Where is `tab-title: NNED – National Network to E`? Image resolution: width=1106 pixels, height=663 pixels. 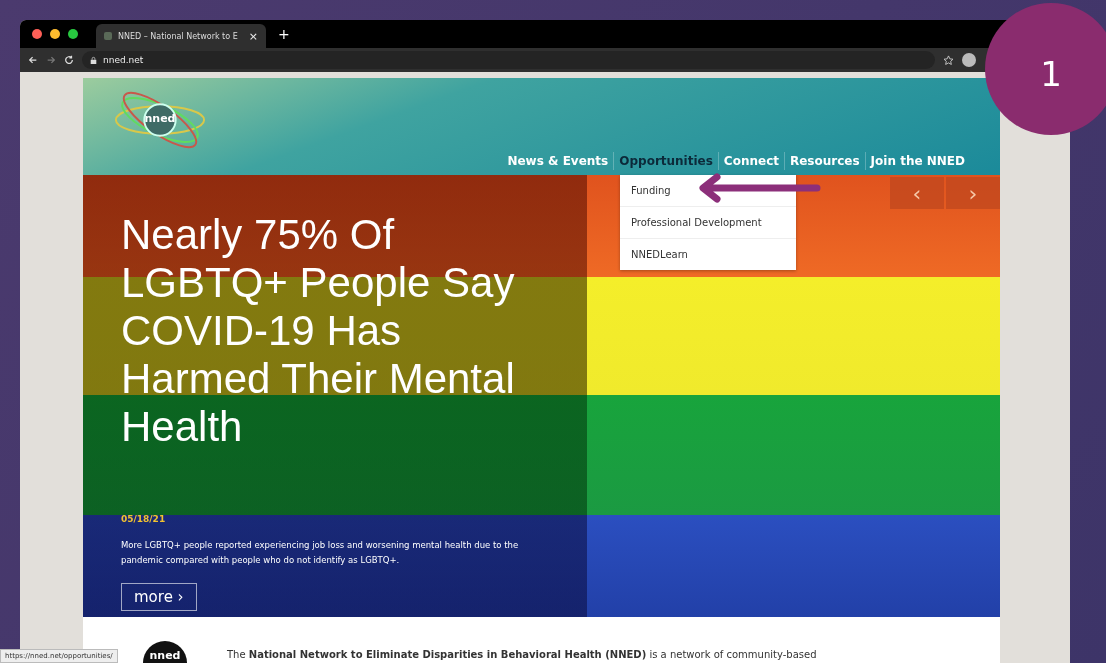 tab-title: NNED – National Network to E is located at coordinates (178, 36).